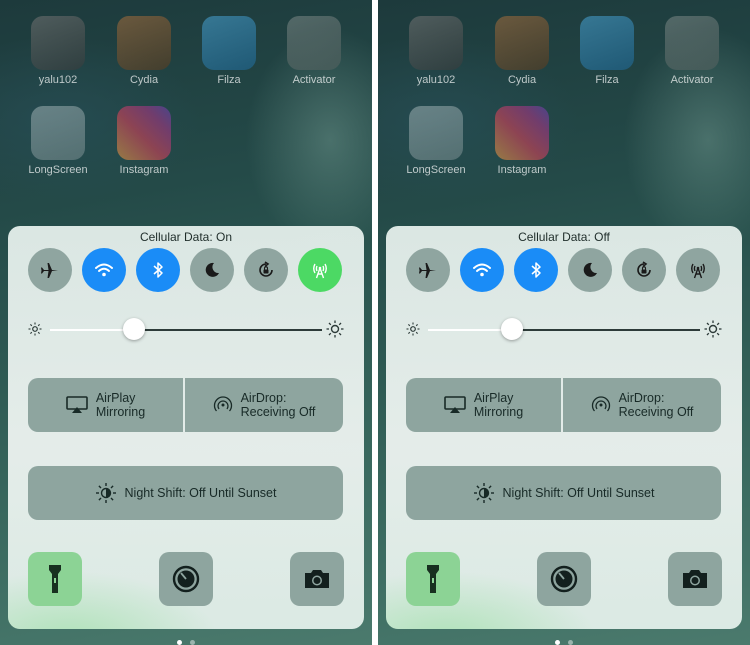 This screenshot has width=750, height=645. I want to click on moon-icon, so click(212, 269).